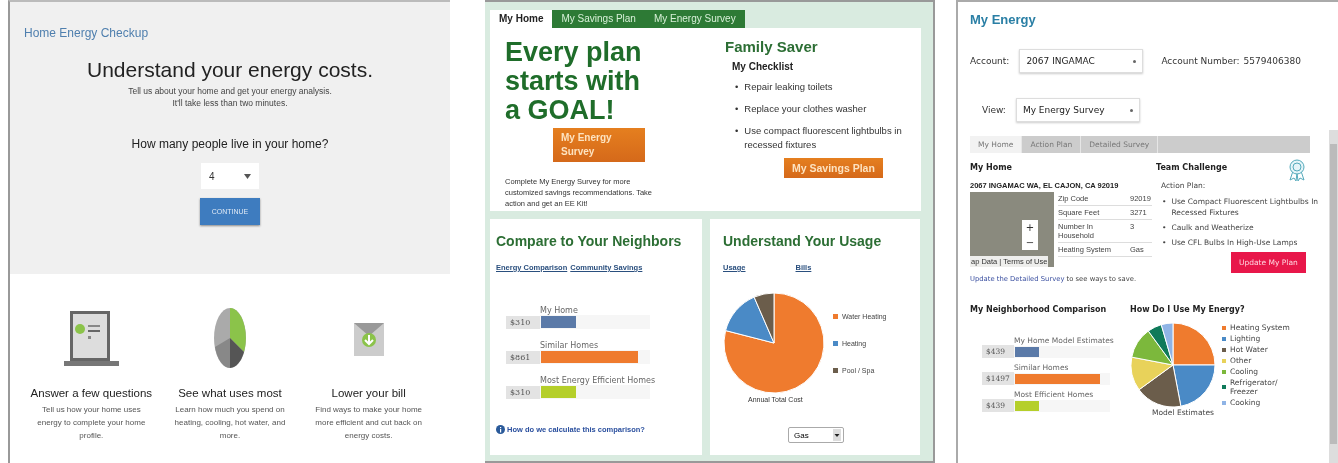  Describe the element at coordinates (694, 19) in the screenshot. I see `tab: My Energy Survey` at that location.